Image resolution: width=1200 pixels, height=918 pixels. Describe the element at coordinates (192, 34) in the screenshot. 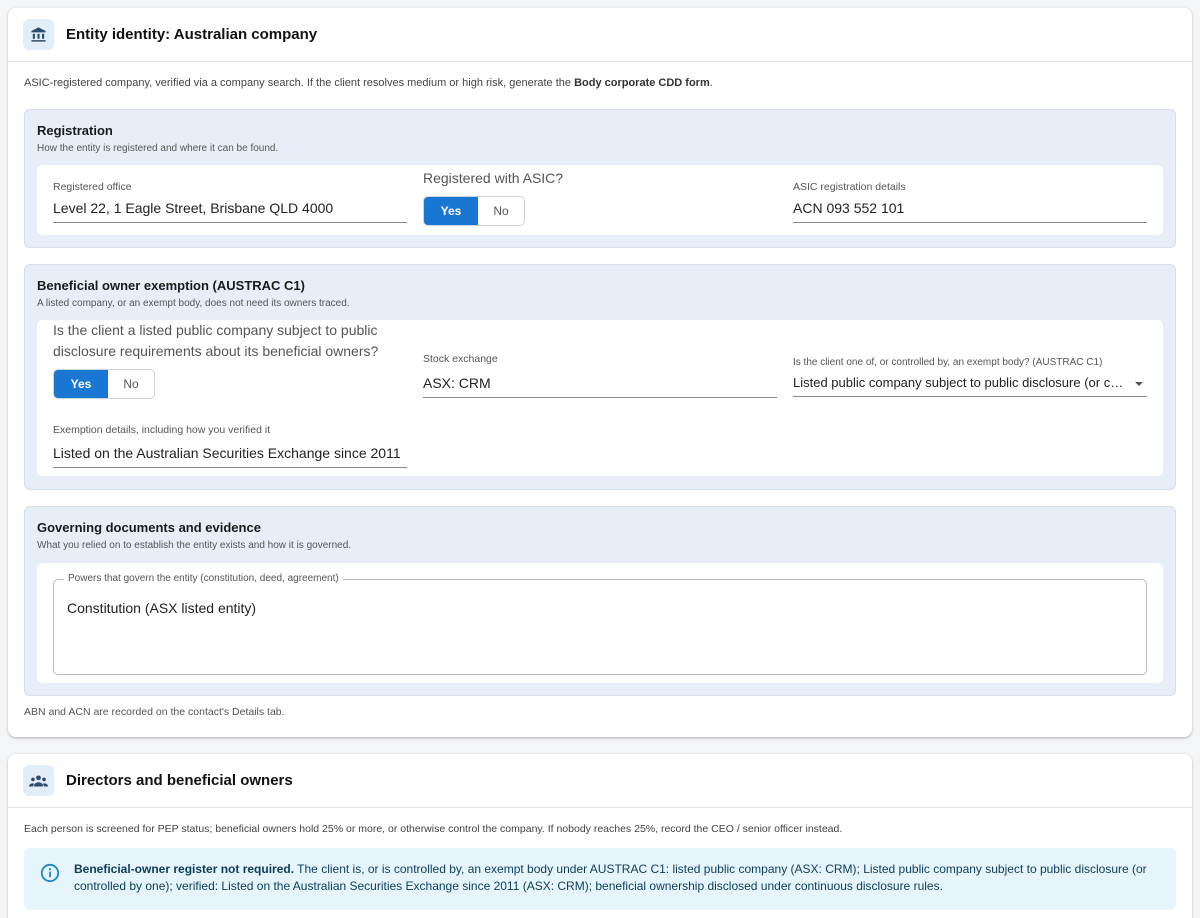

I see `entity-card-title: Entity identity: Australian company` at that location.